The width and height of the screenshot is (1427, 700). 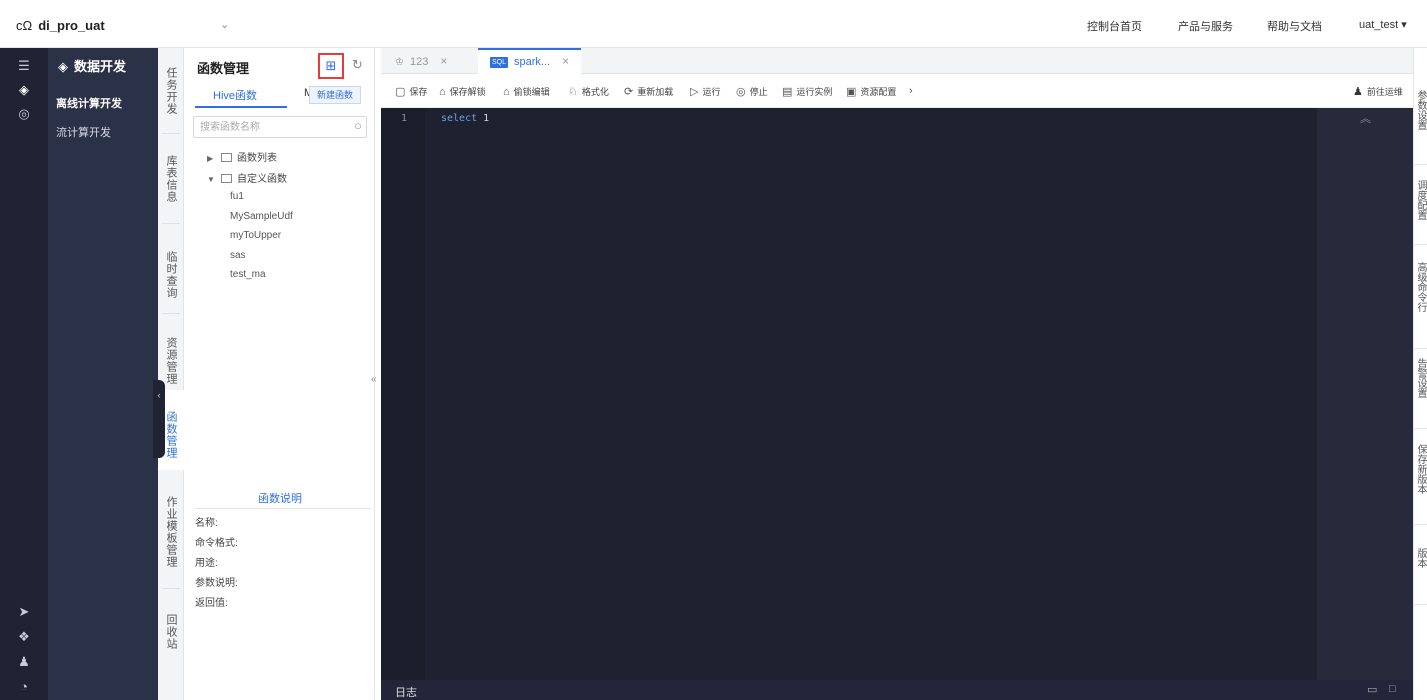 What do you see at coordinates (206, 563) in the screenshot?
I see `desc-usage-label: 用途:` at bounding box center [206, 563].